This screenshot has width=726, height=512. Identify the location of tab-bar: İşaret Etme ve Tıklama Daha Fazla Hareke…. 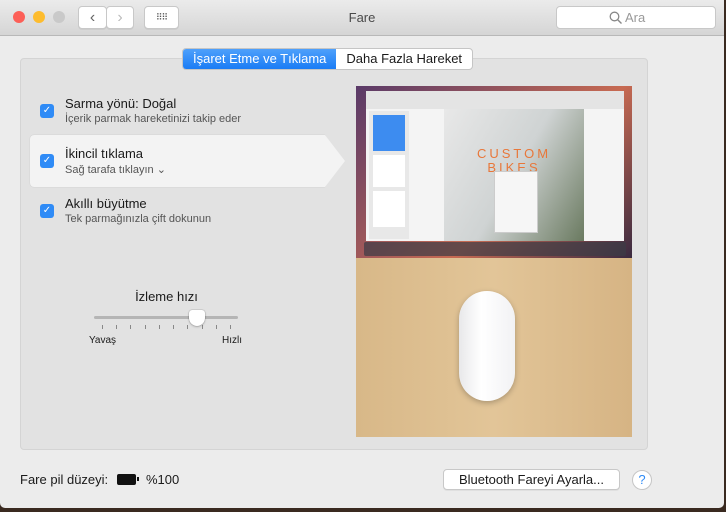
(328, 59).